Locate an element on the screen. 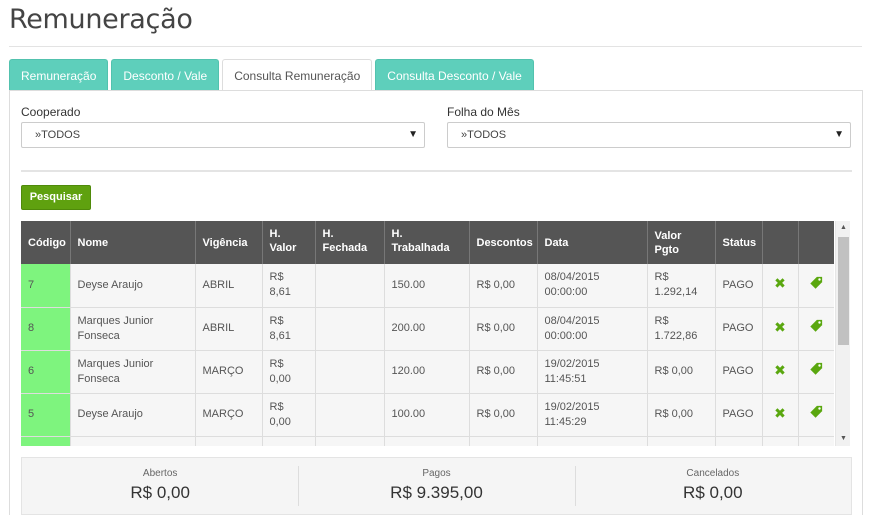 The height and width of the screenshot is (515, 877). cell-valor-pgto: R$ 1.722,86 is located at coordinates (681, 329).